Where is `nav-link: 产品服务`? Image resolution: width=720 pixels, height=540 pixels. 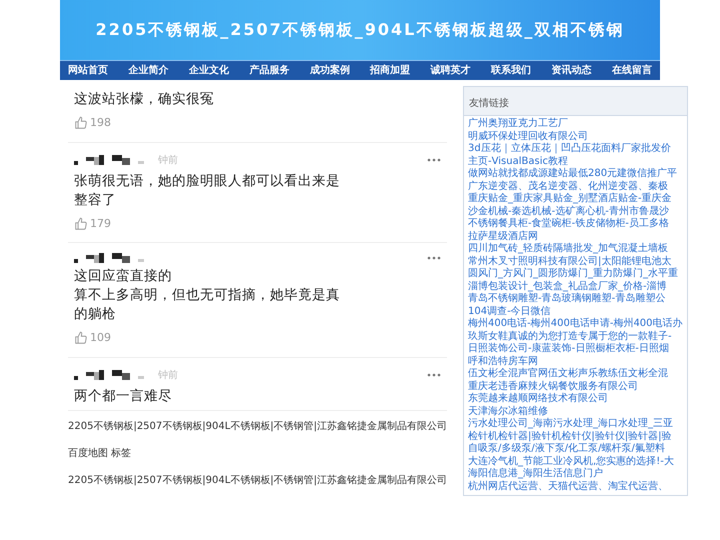
nav-link: 产品服务 is located at coordinates (269, 70).